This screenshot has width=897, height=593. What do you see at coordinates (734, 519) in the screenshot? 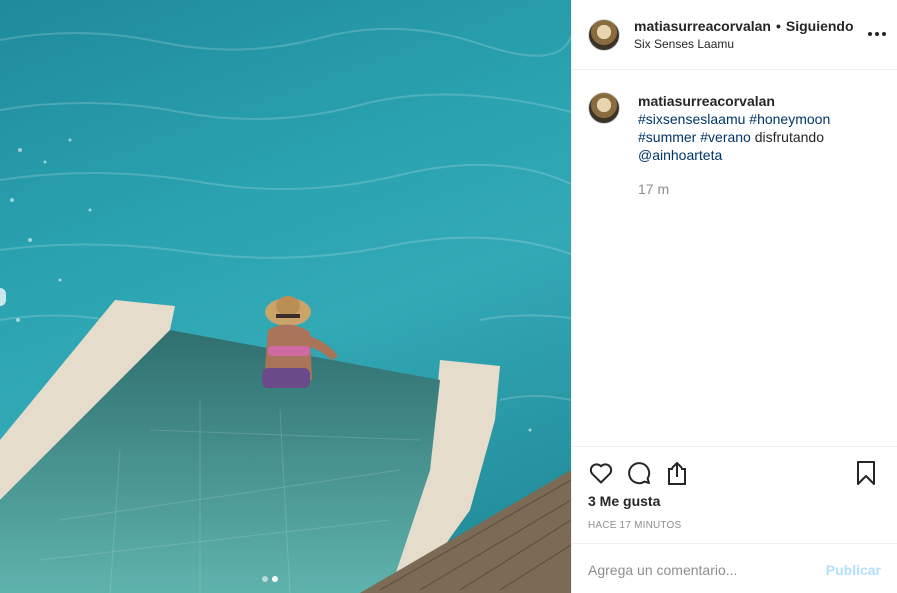
I see `post-actions: 3 Me gusta HACE 17 MINUTOS Publicar` at bounding box center [734, 519].